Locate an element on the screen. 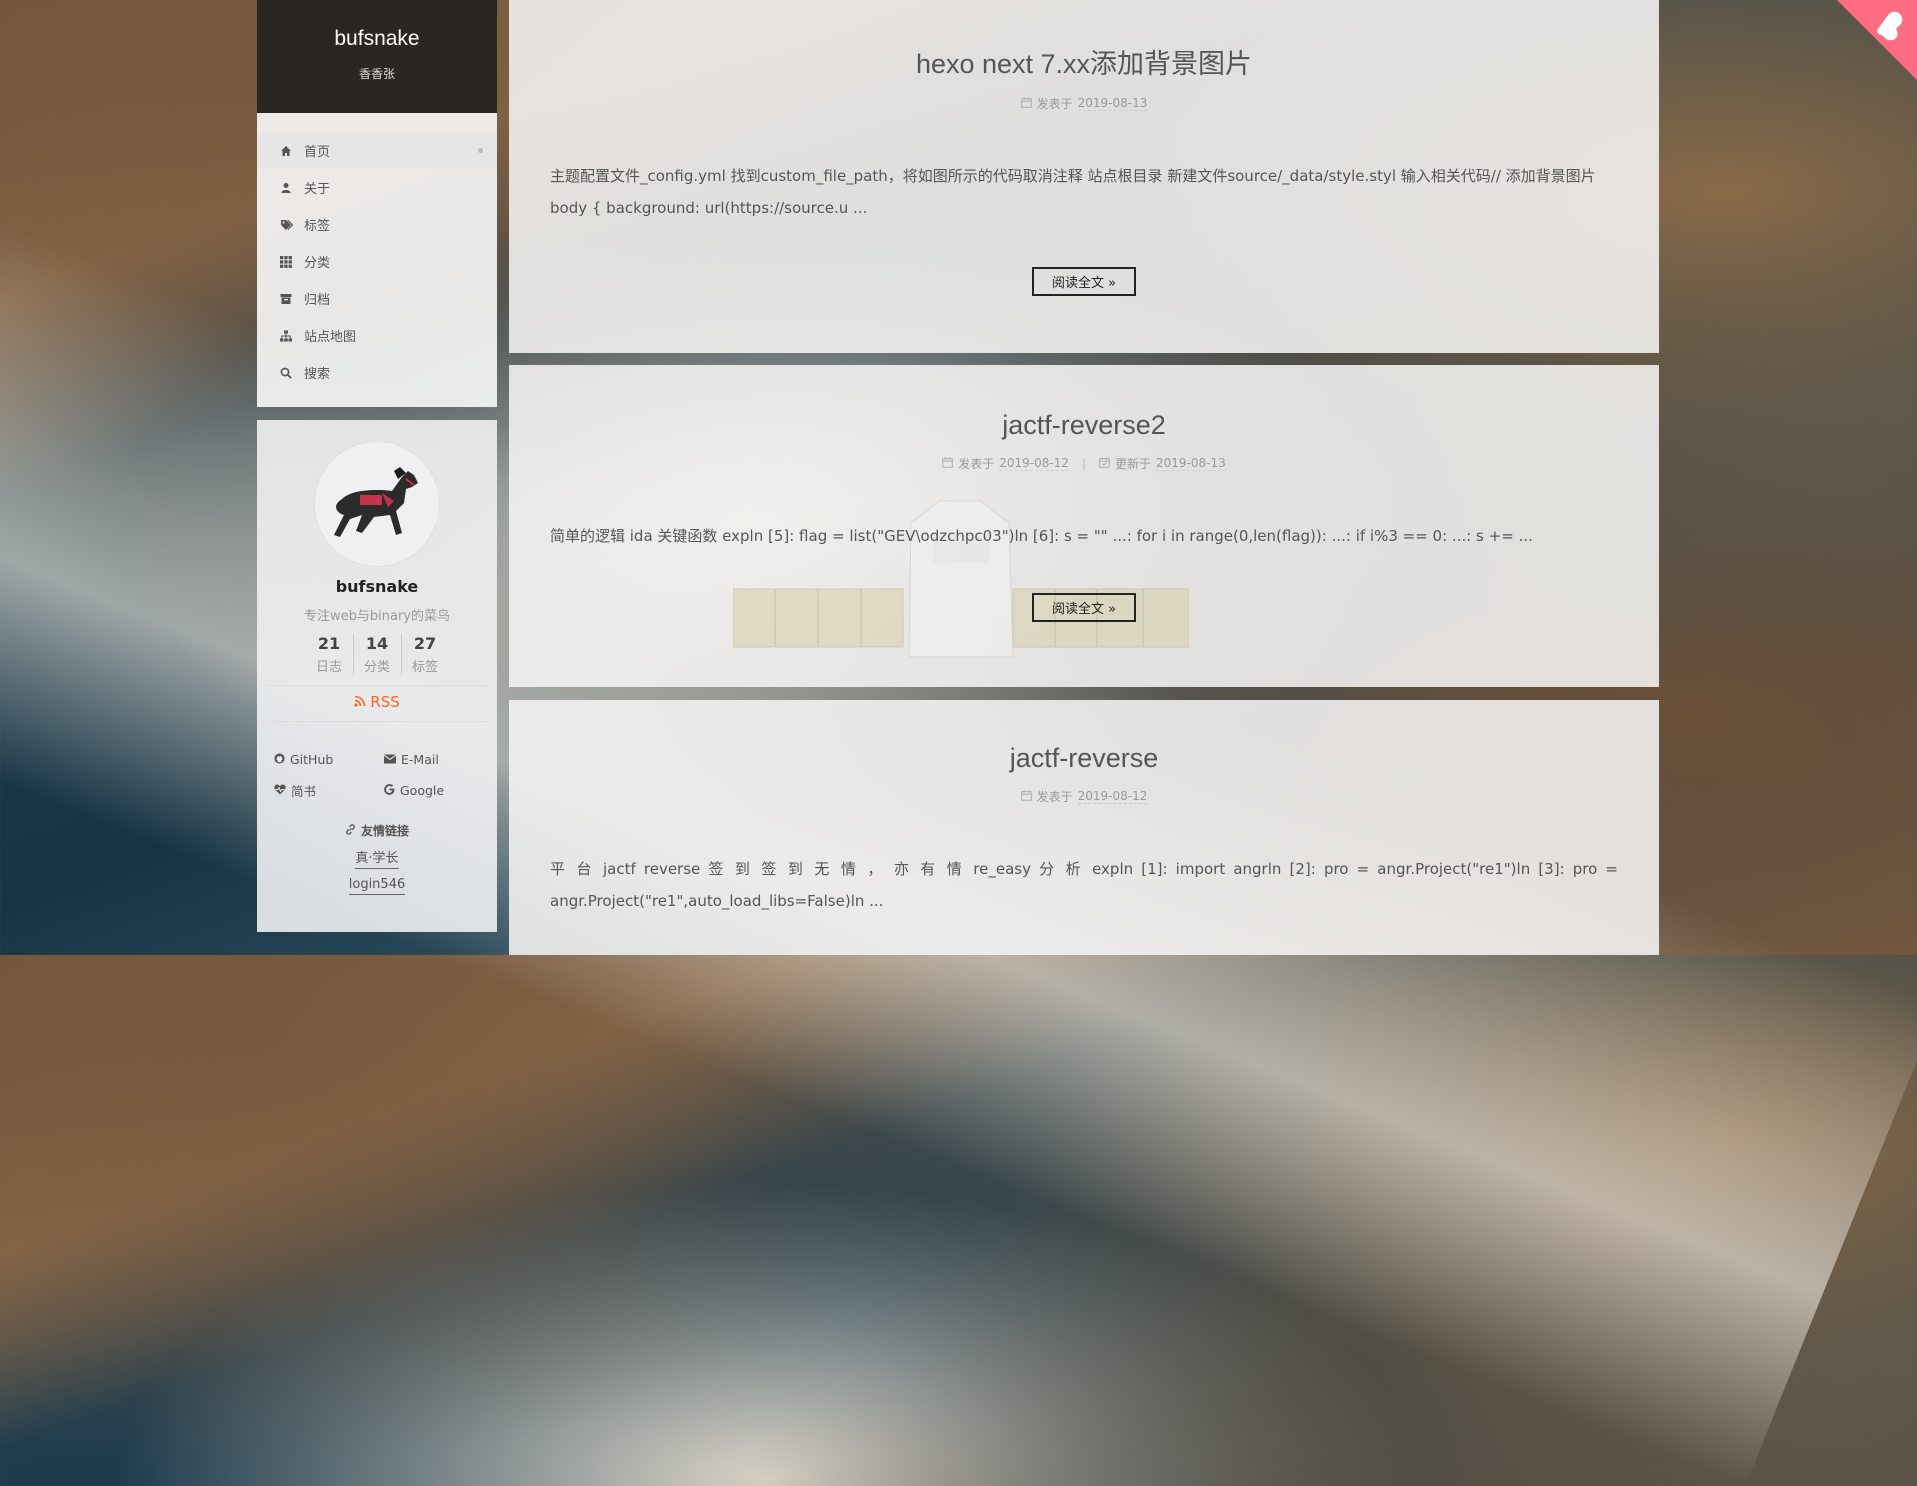 This screenshot has width=1917, height=1486. menu-item-archives: 归档 is located at coordinates (377, 298).